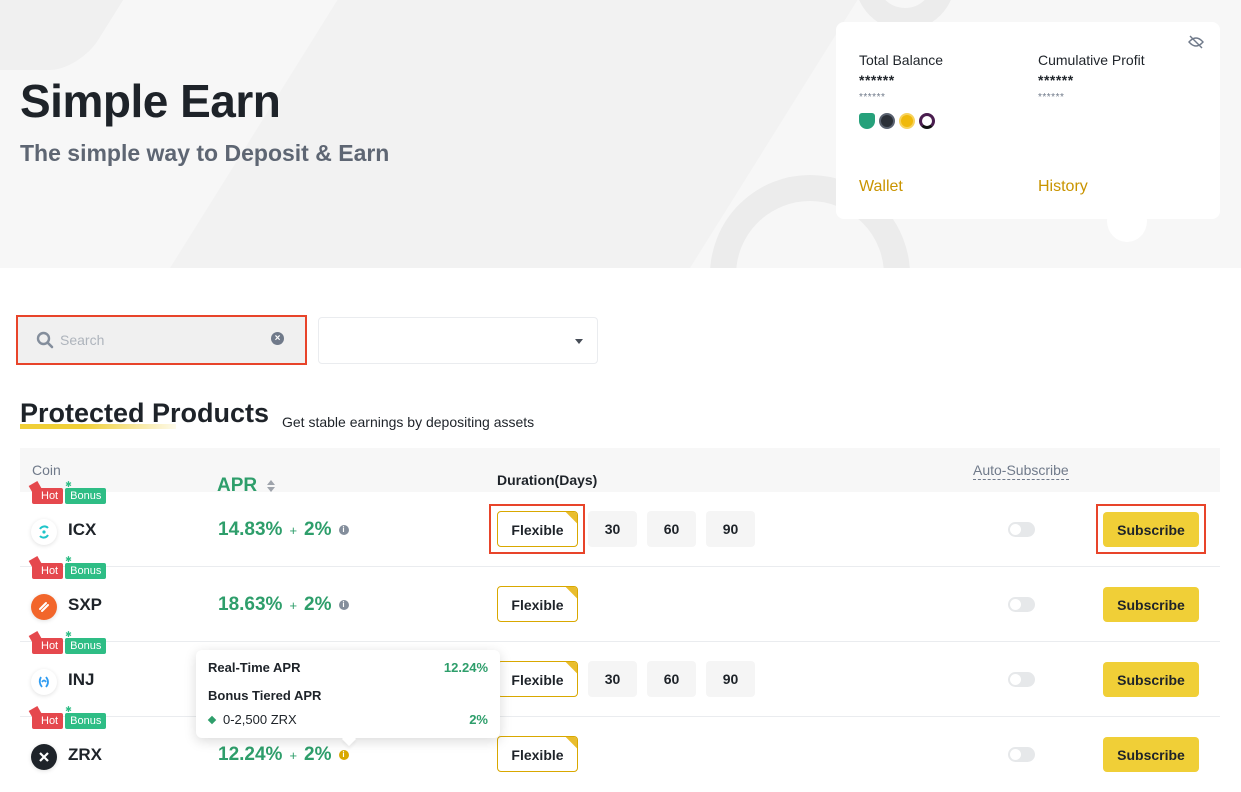 The height and width of the screenshot is (792, 1241). What do you see at coordinates (265, 695) in the screenshot?
I see `bonus-tiered-apr-label: Bonus Tiered APR` at bounding box center [265, 695].